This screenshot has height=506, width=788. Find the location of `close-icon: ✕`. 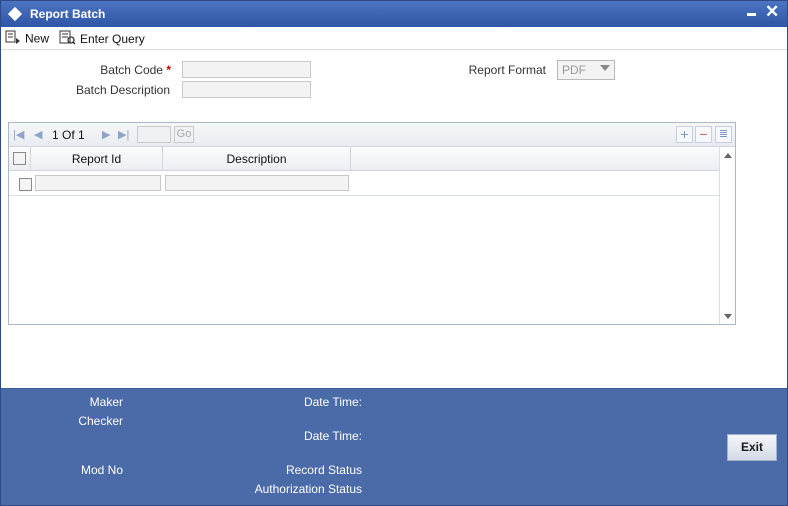

close-icon: ✕ is located at coordinates (772, 12).